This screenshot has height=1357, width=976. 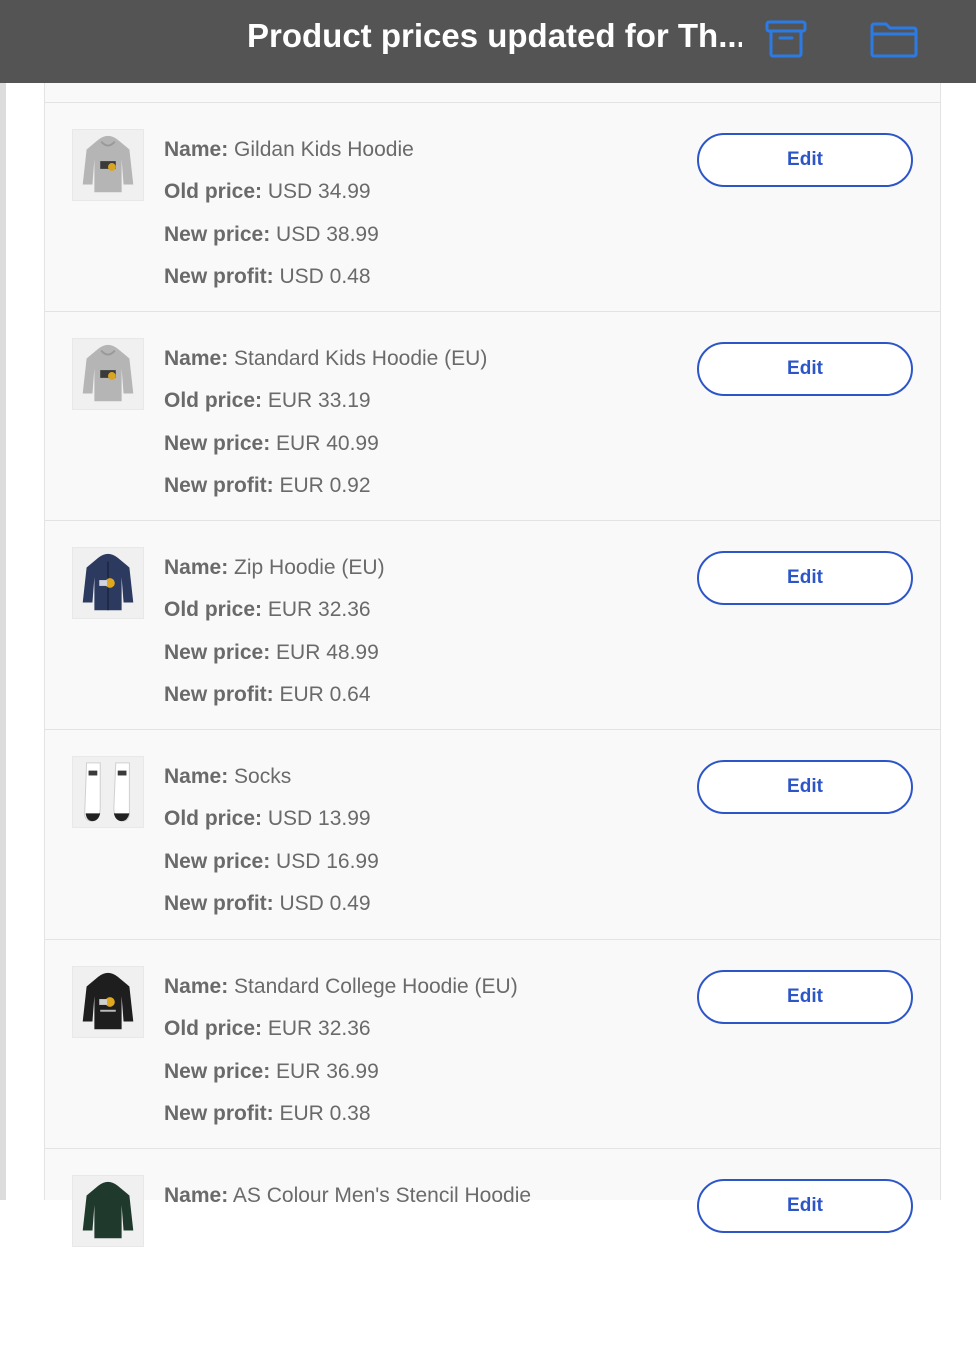 What do you see at coordinates (3, 641) in the screenshot?
I see `left-divider` at bounding box center [3, 641].